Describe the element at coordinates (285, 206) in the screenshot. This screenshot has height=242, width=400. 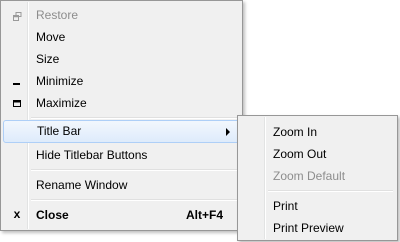
I see `submenu-item-print-label: Print` at that location.